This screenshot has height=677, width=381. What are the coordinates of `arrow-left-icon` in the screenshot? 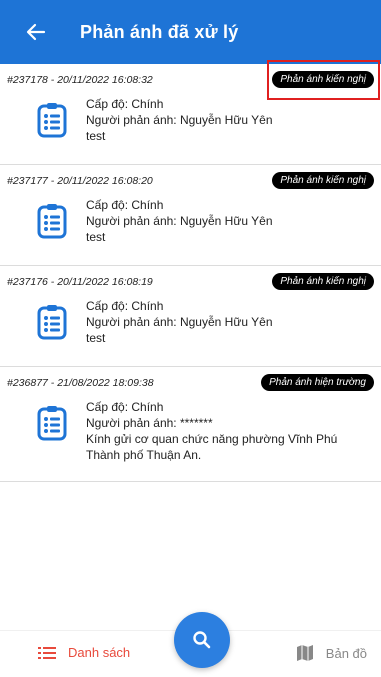 It's located at (36, 32).